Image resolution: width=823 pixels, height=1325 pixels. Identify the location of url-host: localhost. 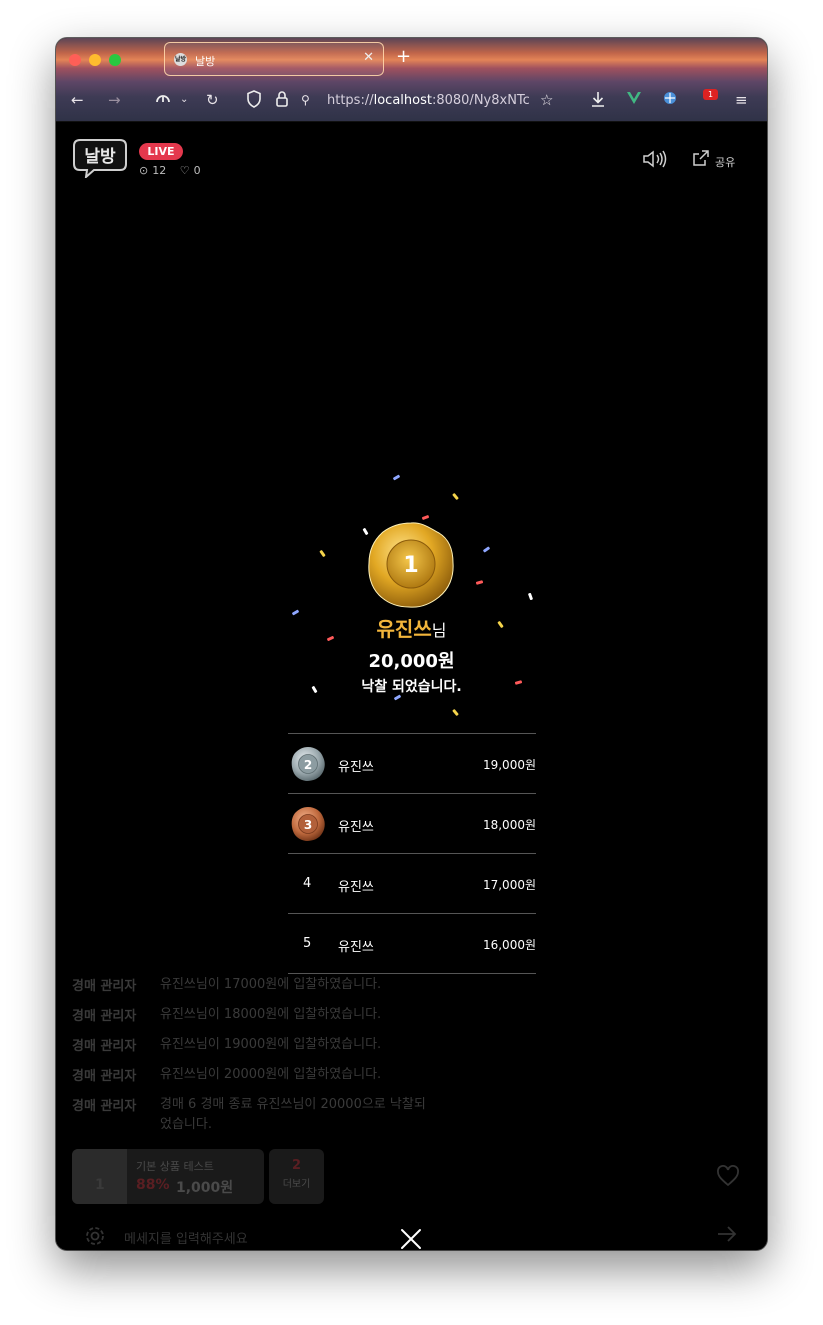
(402, 100).